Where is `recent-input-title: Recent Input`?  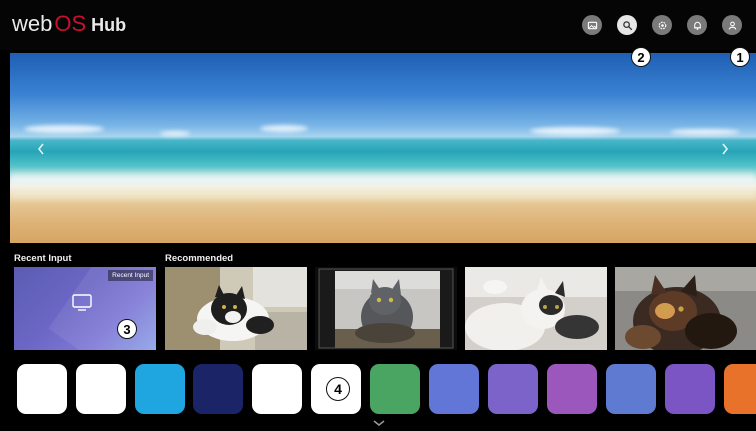
recent-input-title: Recent Input is located at coordinates (43, 258).